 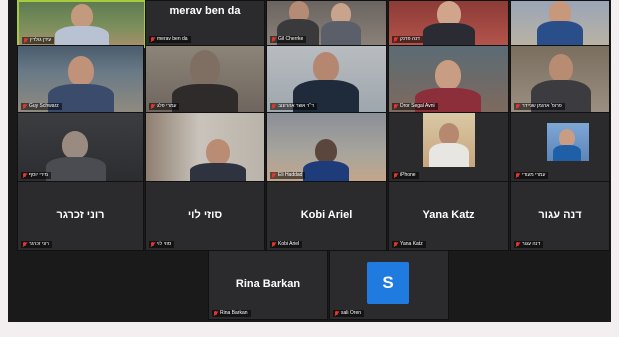 What do you see at coordinates (405, 175) in the screenshot?
I see `participant-name-label: iPhone` at bounding box center [405, 175].